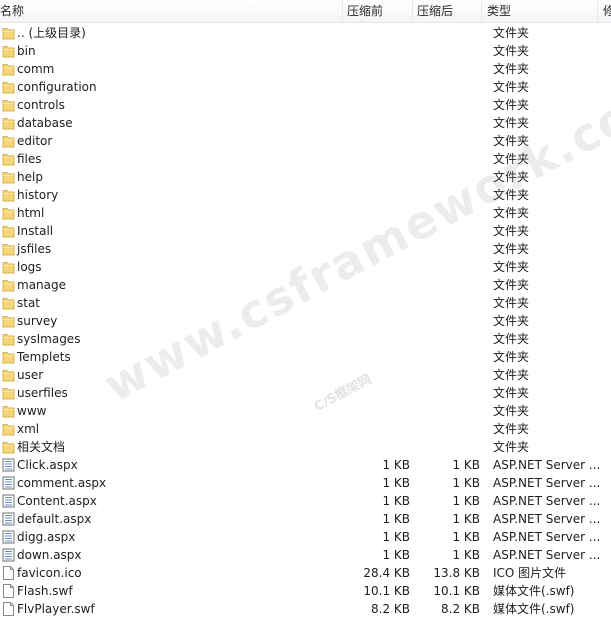 This screenshot has height=621, width=611. What do you see at coordinates (305, 393) in the screenshot?
I see `file-row: userfiles 文件夹` at bounding box center [305, 393].